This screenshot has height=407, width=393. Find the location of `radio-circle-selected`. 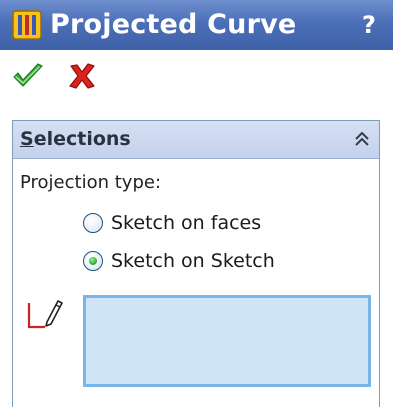

radio-circle-selected is located at coordinates (93, 261).